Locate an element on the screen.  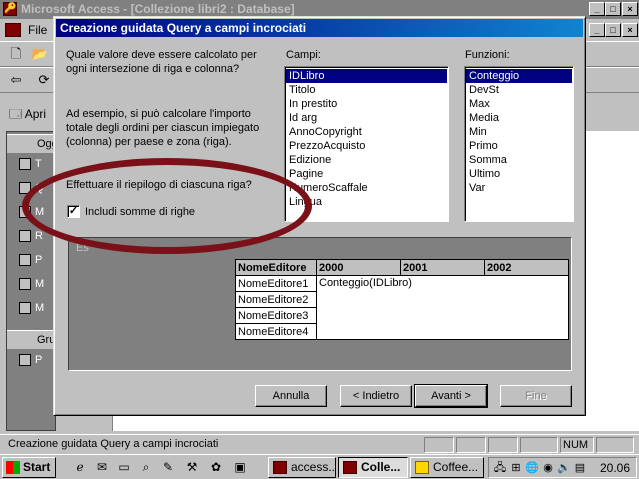
tools-icon: ⚒ is located at coordinates (192, 467).